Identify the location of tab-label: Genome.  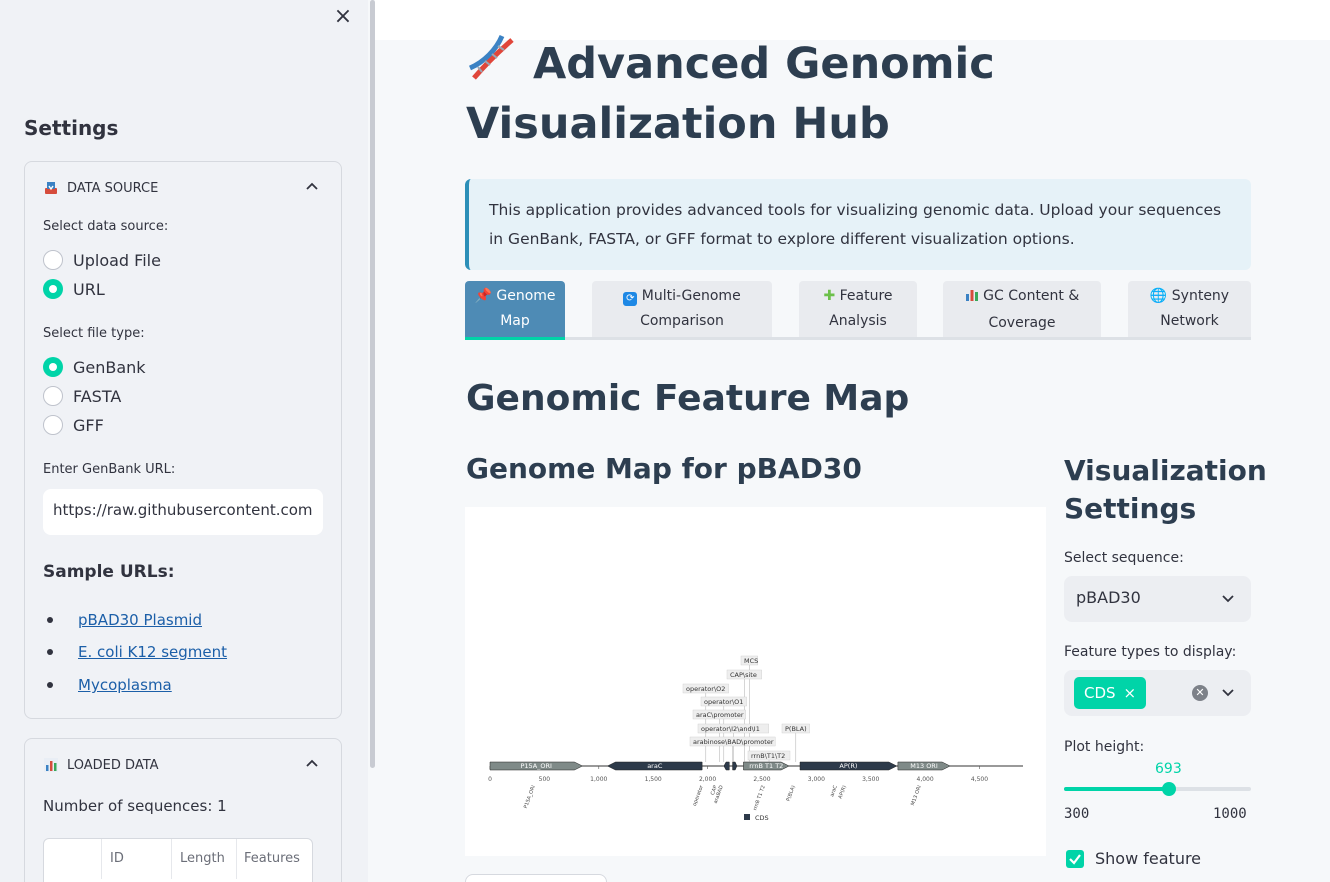
(526, 296).